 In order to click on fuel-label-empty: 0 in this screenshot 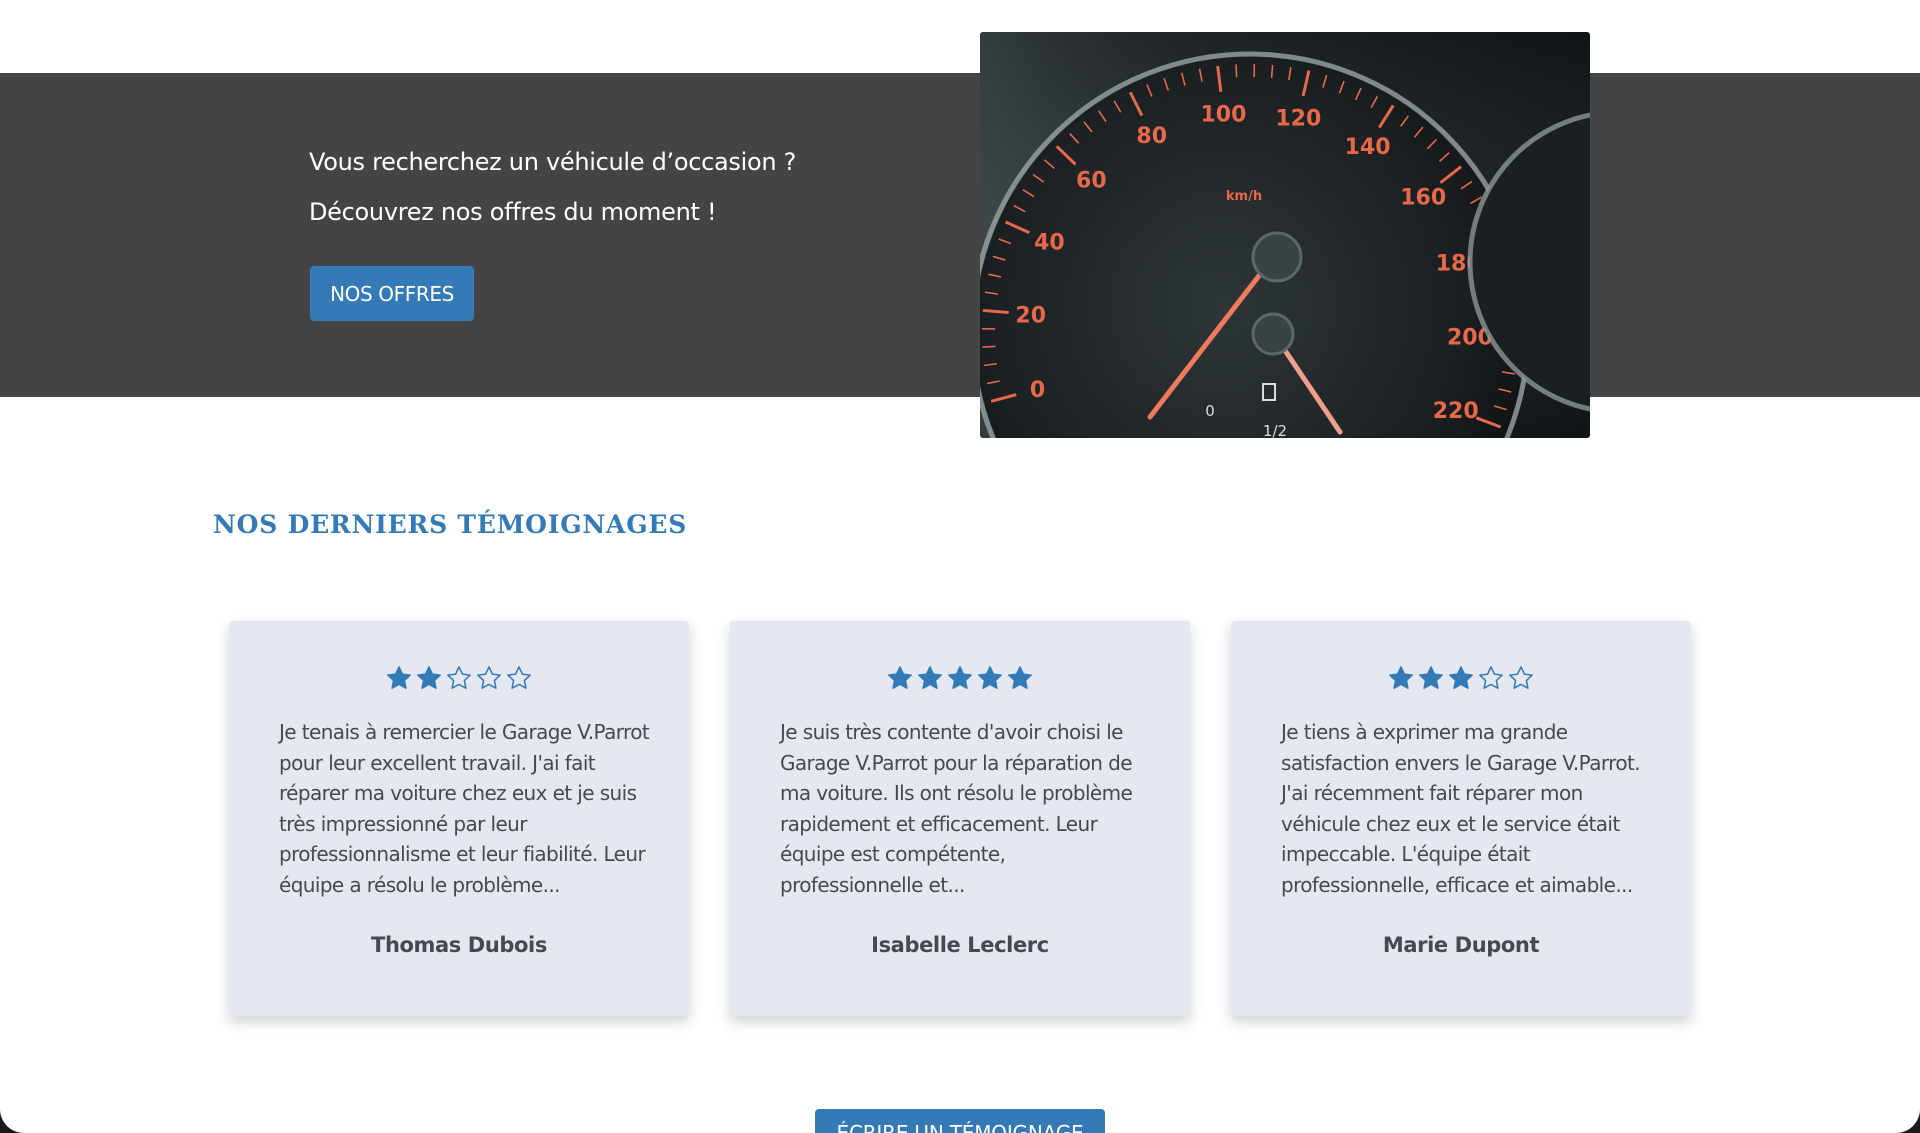, I will do `click(1210, 411)`.